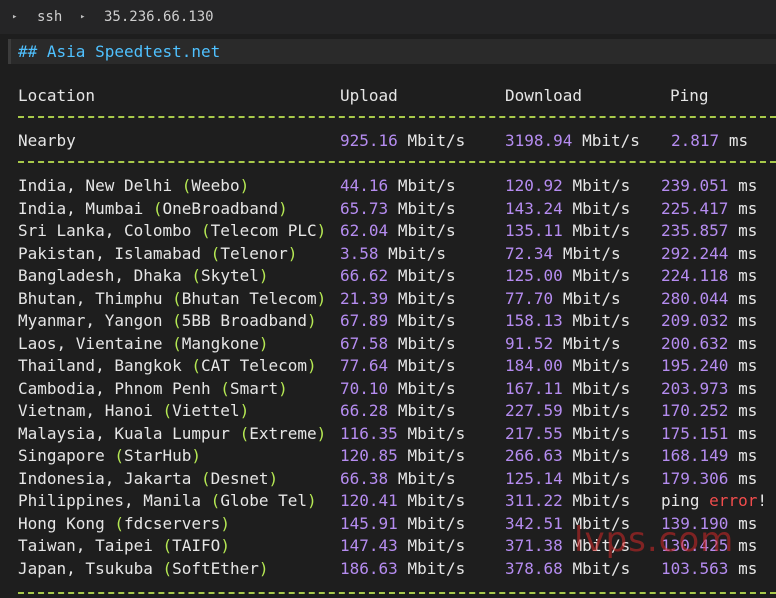 The height and width of the screenshot is (598, 776). What do you see at coordinates (244, 320) in the screenshot?
I see `row-isp: 5BB Broadband` at bounding box center [244, 320].